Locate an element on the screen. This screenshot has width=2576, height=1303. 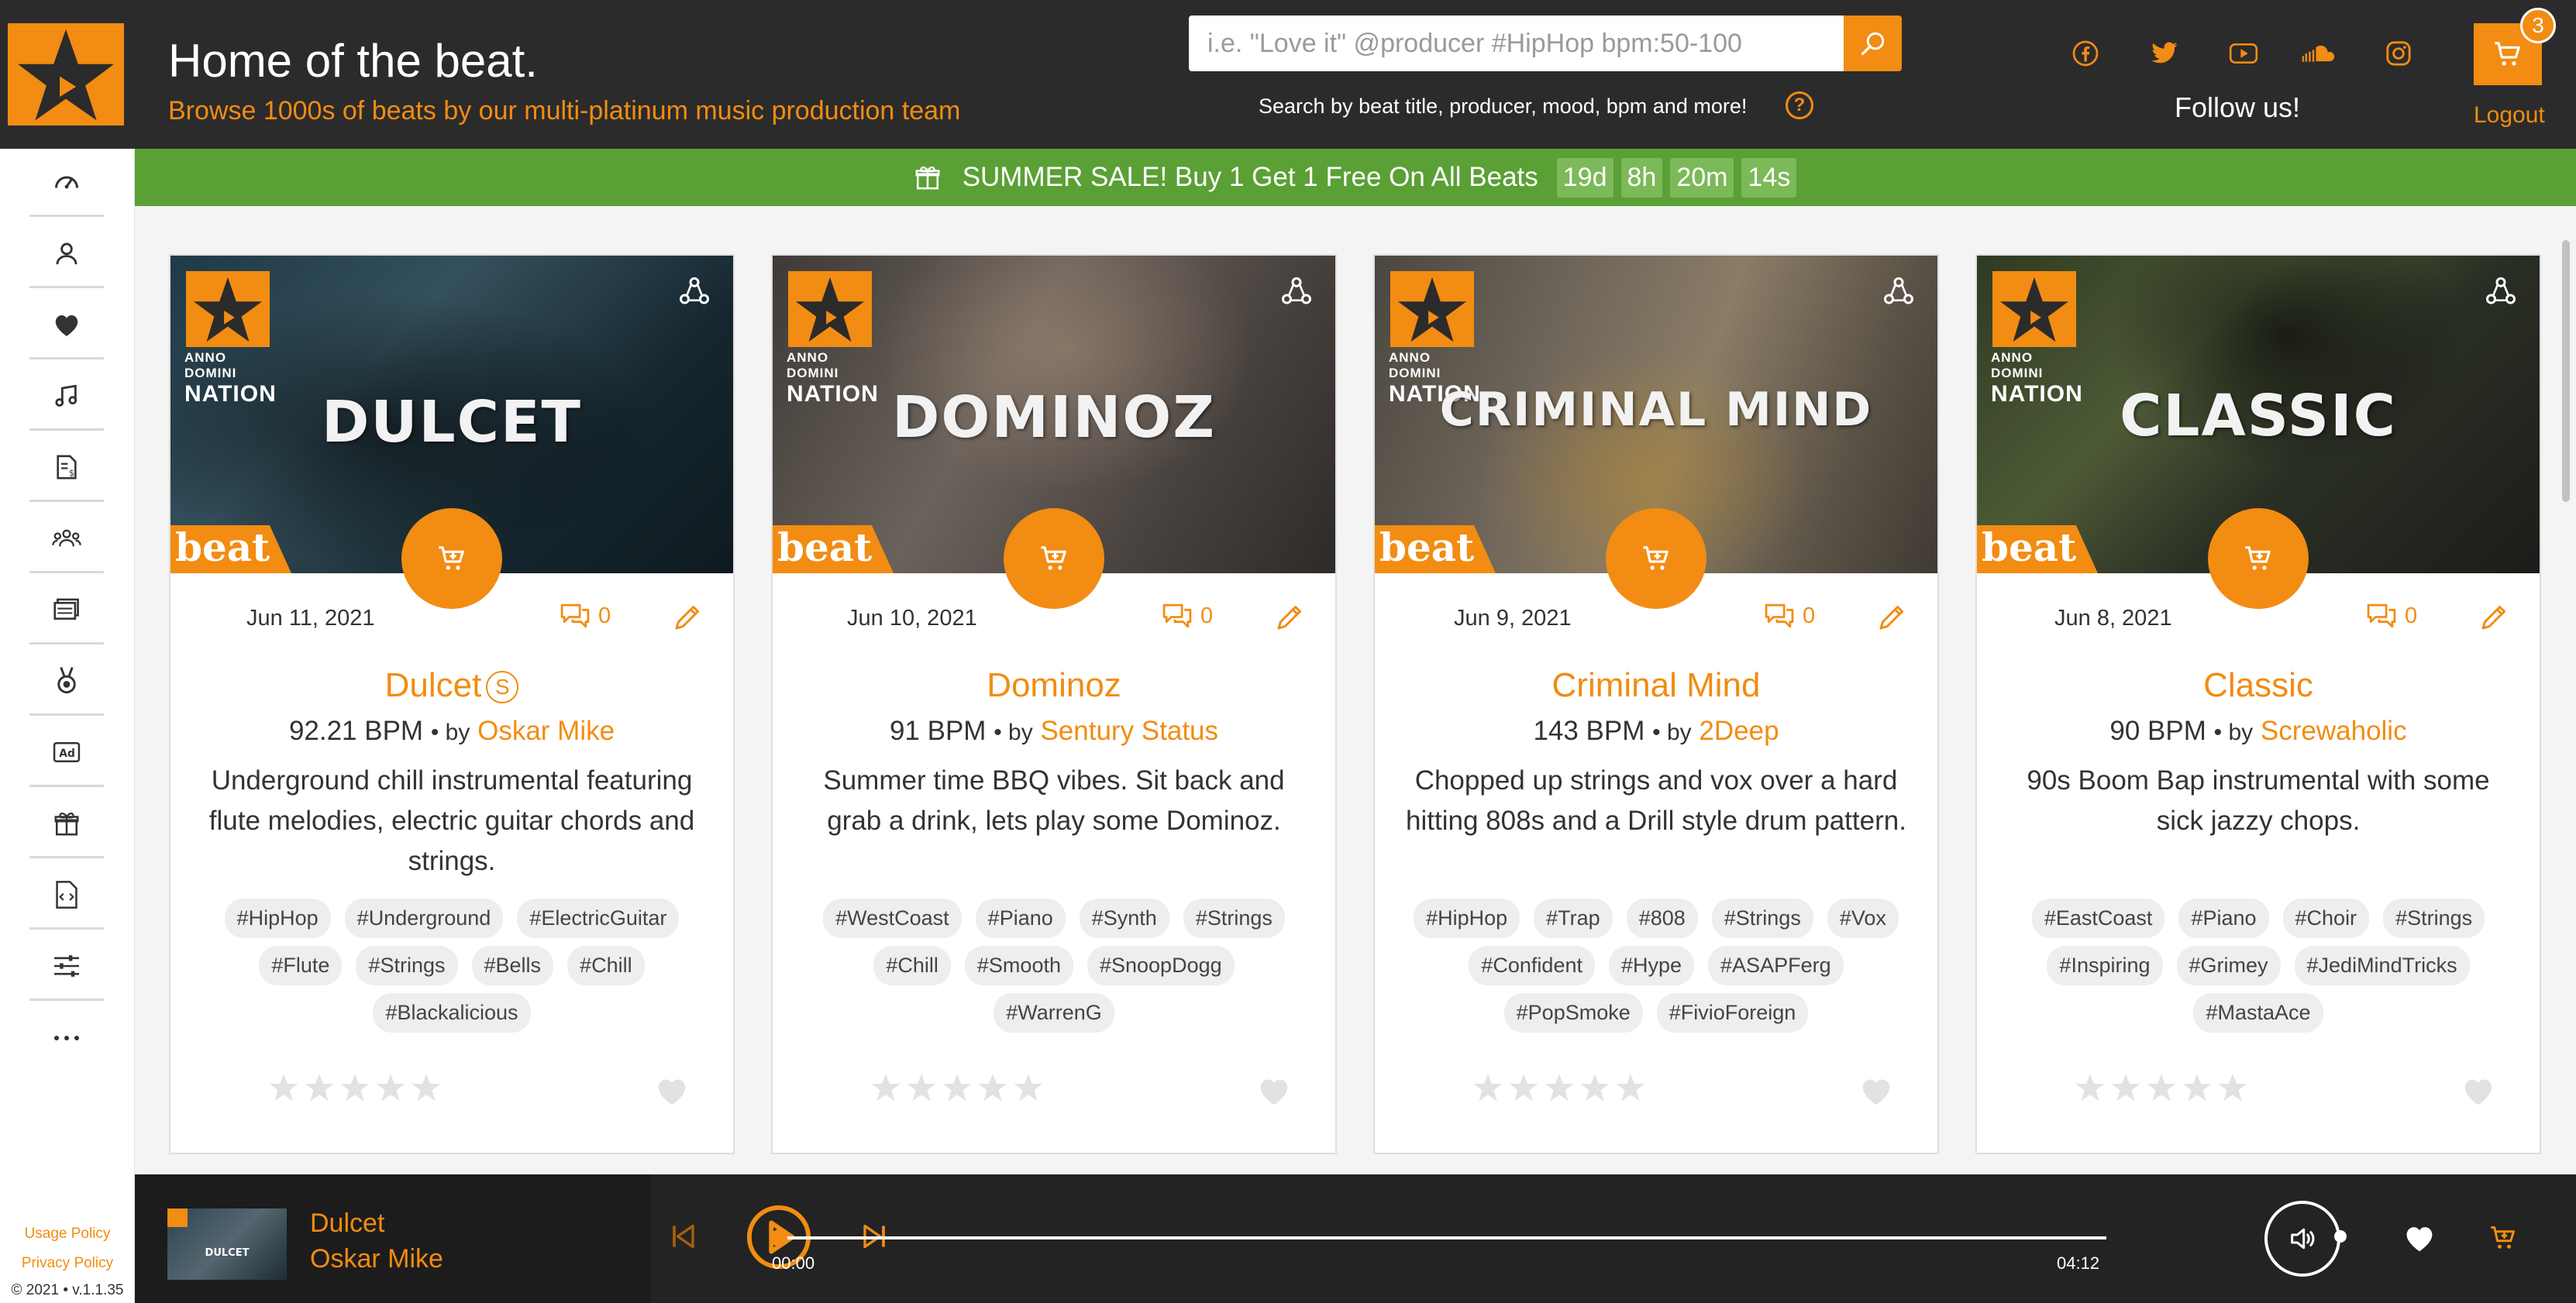
site-logo is located at coordinates (66, 74).